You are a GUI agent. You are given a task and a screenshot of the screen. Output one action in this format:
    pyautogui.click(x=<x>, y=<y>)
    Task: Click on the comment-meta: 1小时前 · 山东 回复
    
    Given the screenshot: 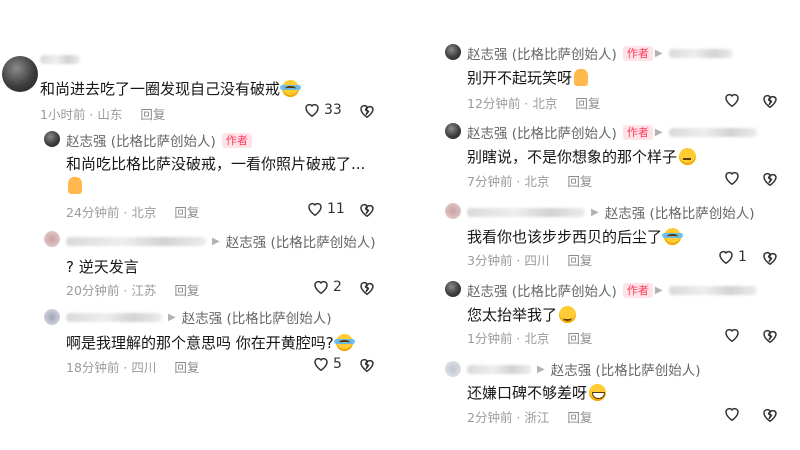 What is the action you would take?
    pyautogui.click(x=102, y=113)
    